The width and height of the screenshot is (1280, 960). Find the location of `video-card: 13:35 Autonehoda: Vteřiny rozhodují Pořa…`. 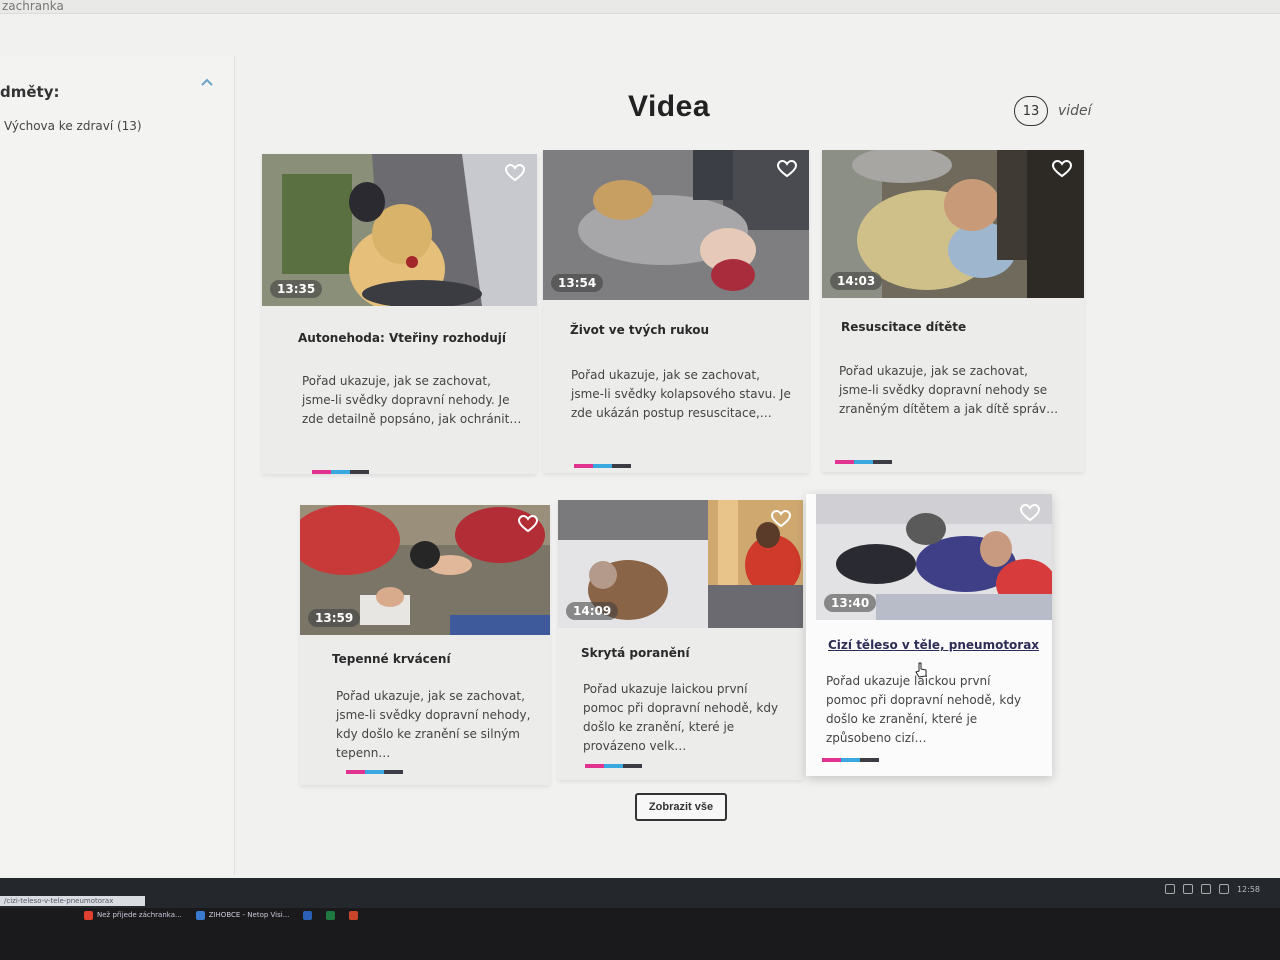

video-card: 13:35 Autonehoda: Vteřiny rozhodují Pořa… is located at coordinates (399, 314).